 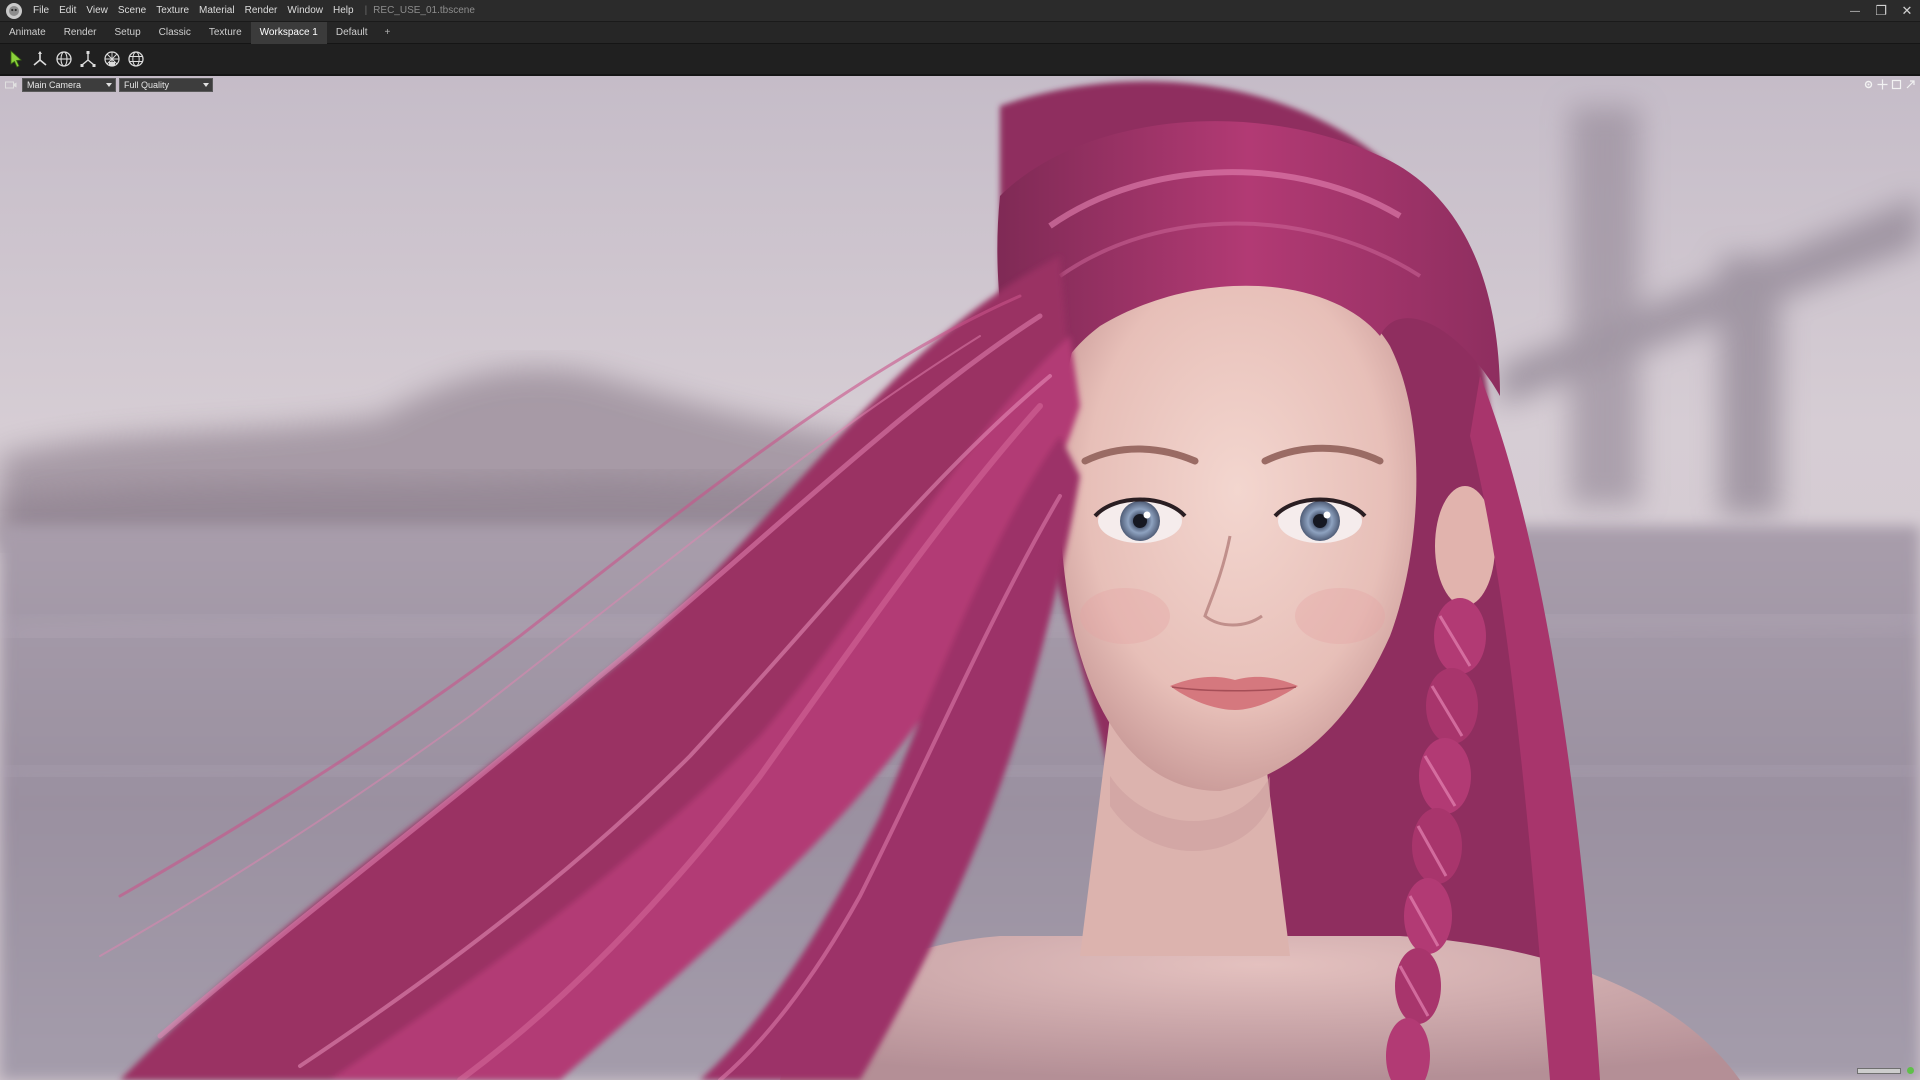 I want to click on skeleton-mesh-icon, so click(x=112, y=59).